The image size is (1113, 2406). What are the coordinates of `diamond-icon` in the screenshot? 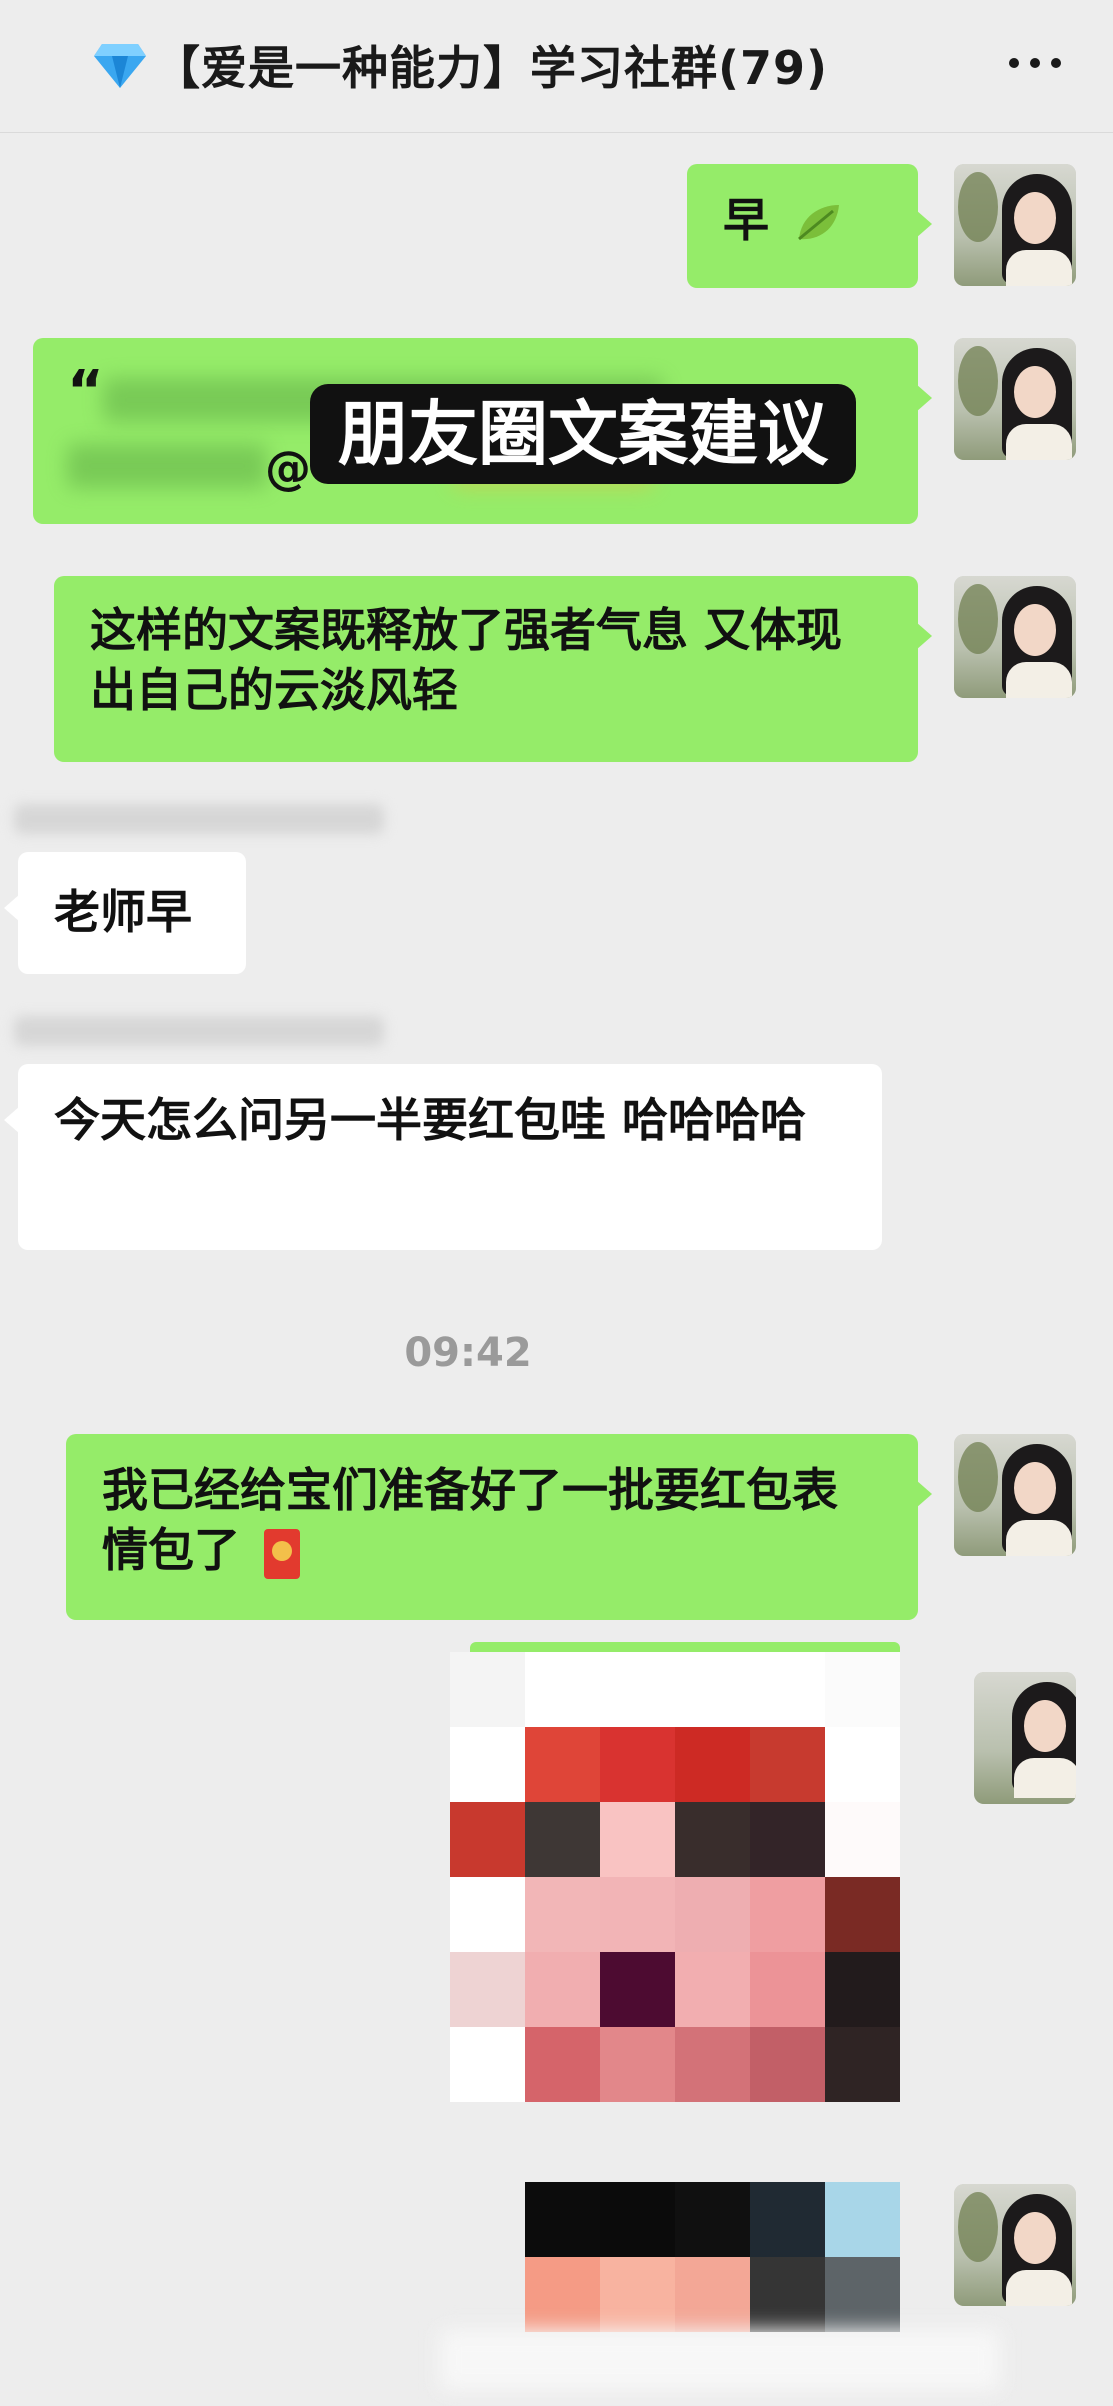 It's located at (120, 66).